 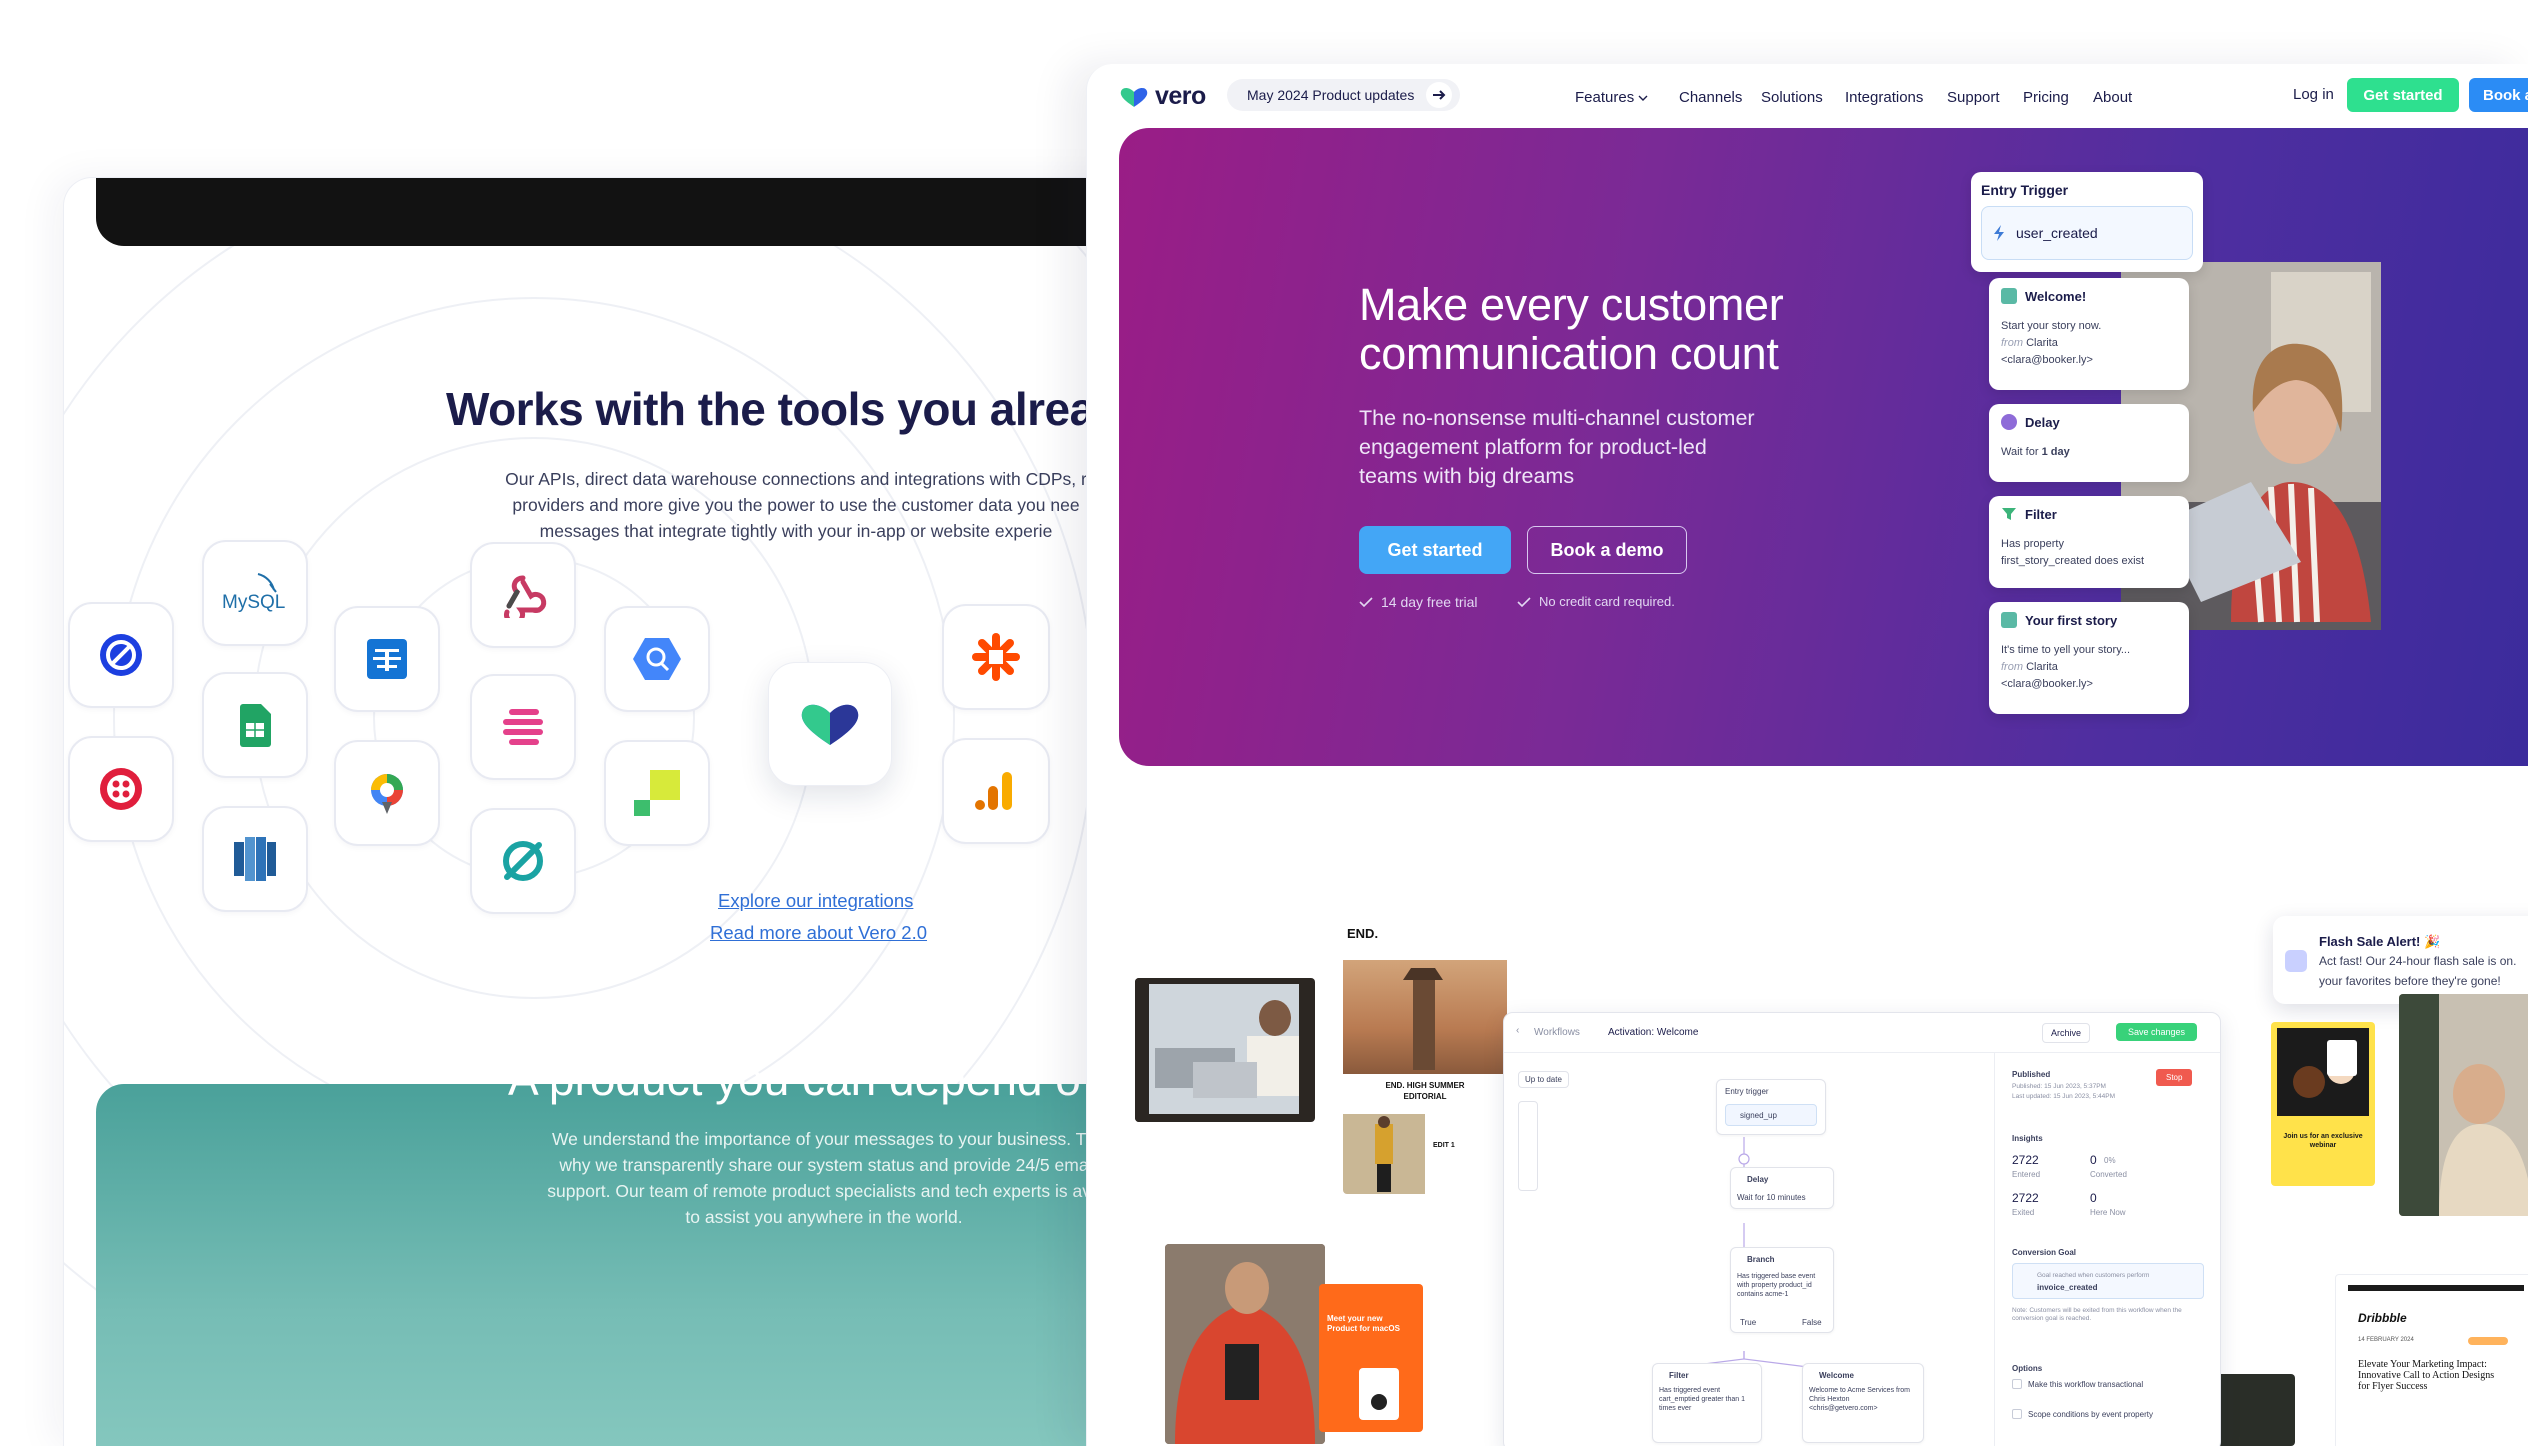 I want to click on book-demo-button: Book a, so click(x=2498, y=95).